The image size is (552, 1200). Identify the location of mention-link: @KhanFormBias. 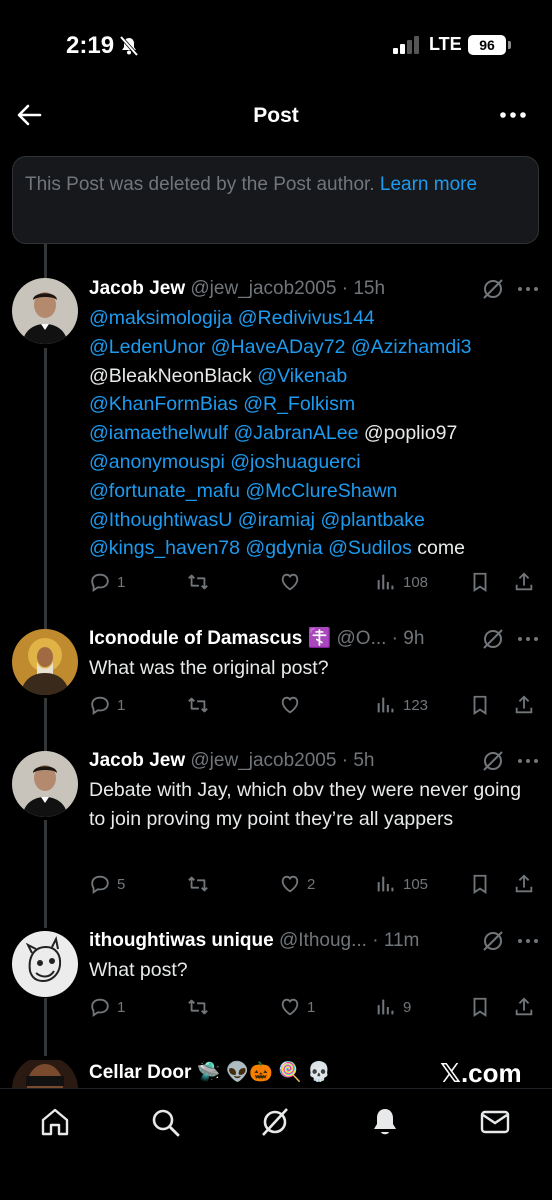
(163, 404).